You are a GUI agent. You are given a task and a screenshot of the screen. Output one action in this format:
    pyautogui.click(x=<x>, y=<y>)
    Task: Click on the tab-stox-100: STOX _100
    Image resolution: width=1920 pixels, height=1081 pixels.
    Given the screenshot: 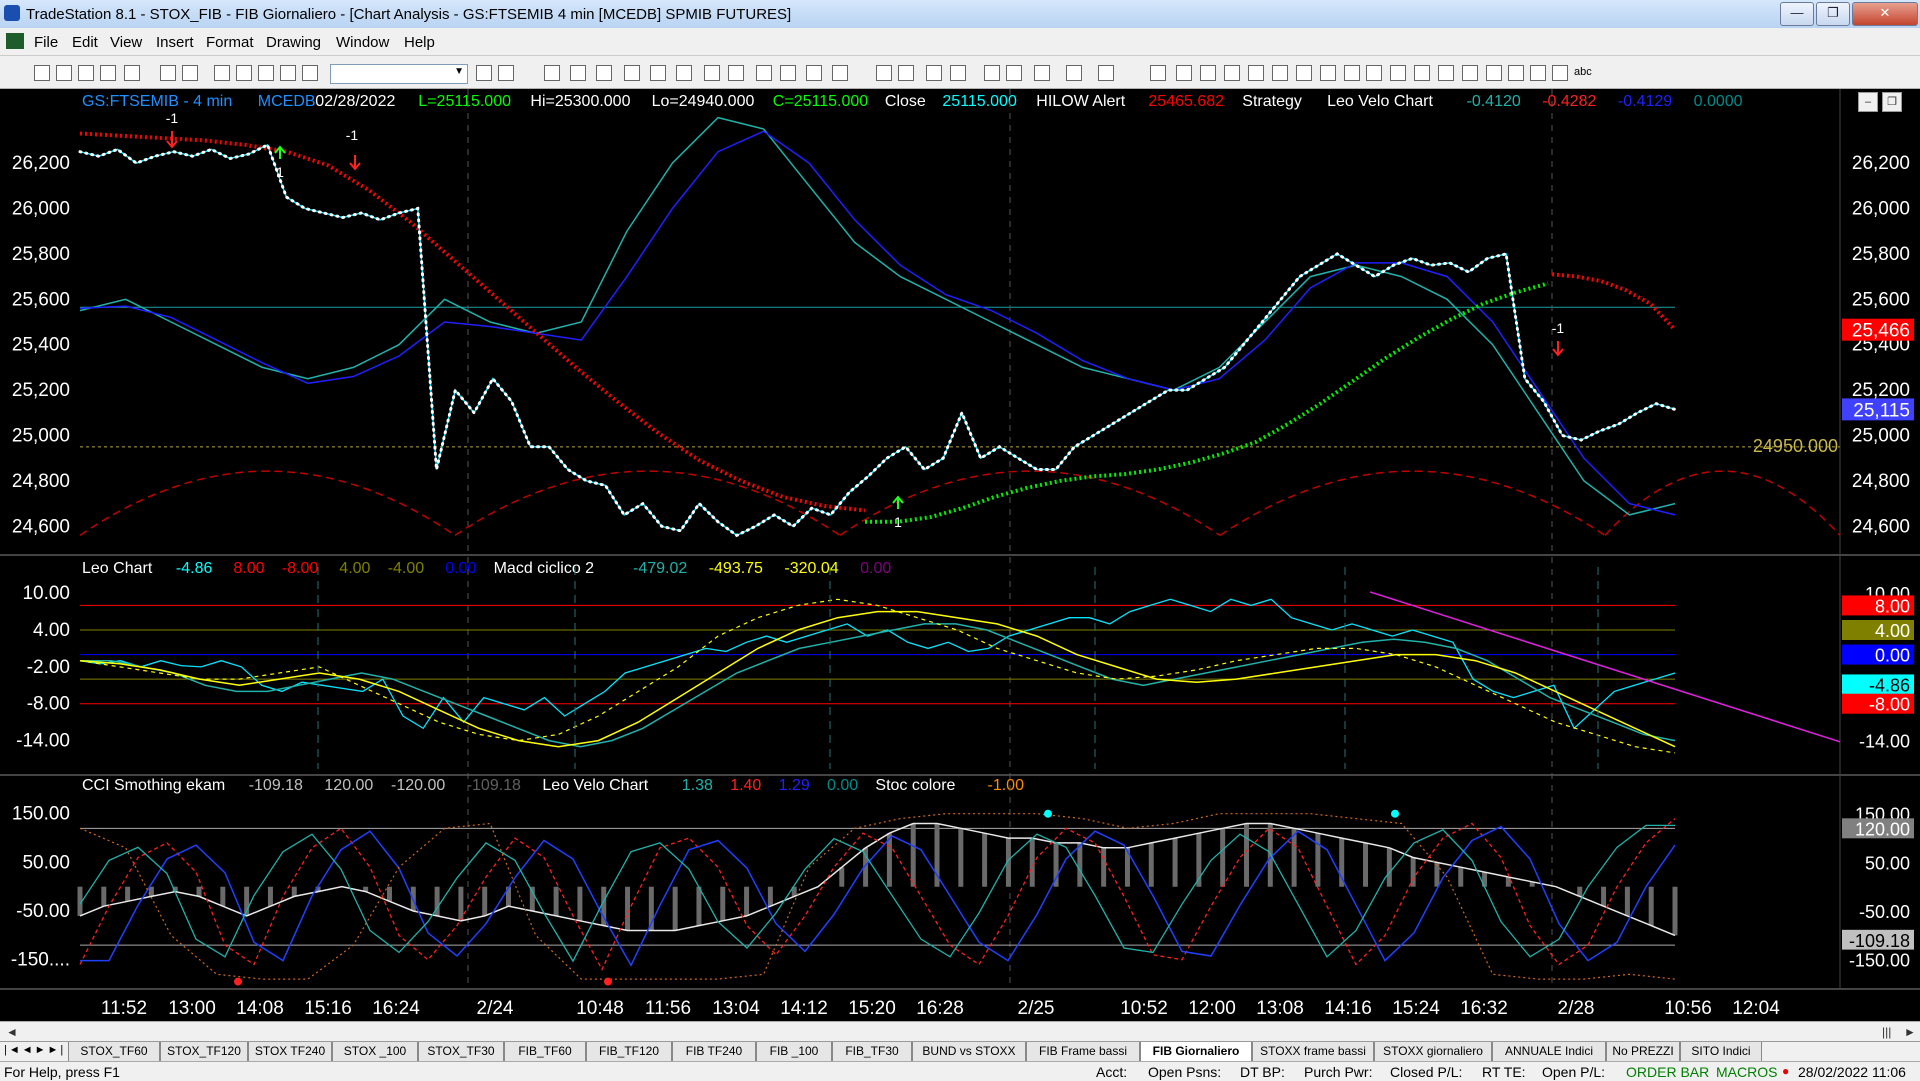 What is the action you would take?
    pyautogui.click(x=375, y=1052)
    